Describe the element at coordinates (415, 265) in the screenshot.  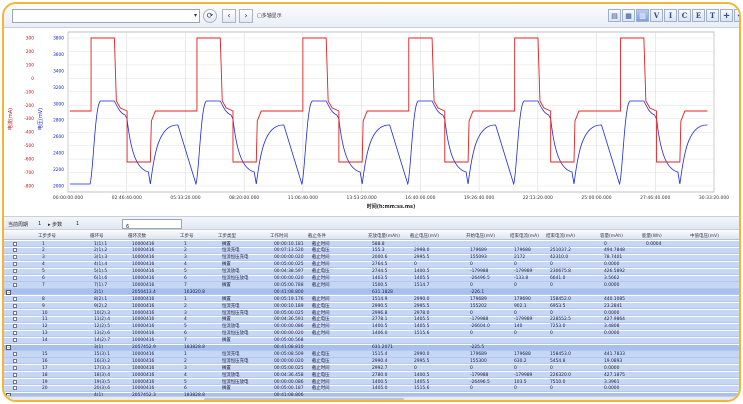
I see `table-cell: 0` at that location.